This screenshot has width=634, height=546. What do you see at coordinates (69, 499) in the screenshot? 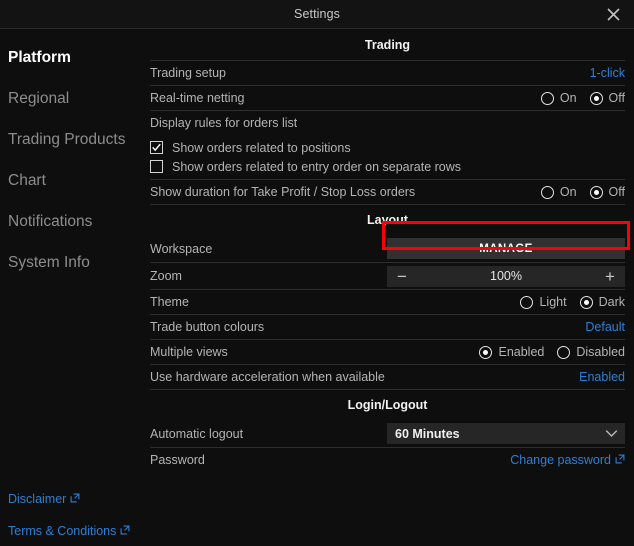
I see `disclaimer-link: Disclaimer` at bounding box center [69, 499].